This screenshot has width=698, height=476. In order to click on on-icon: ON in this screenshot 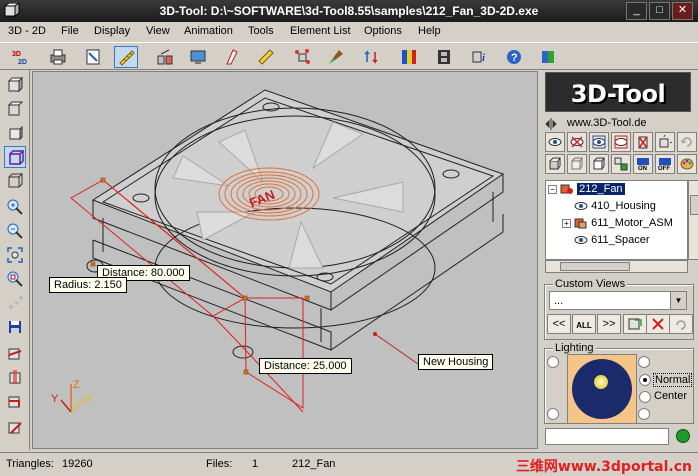, I will do `click(643, 164)`.